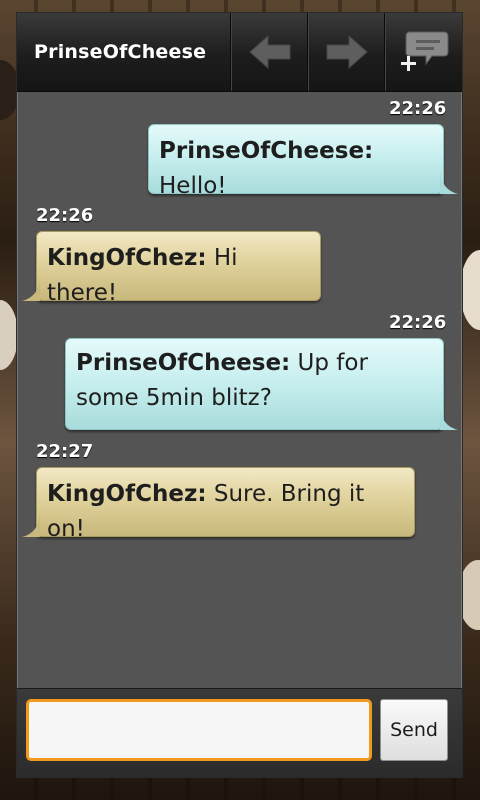 The image size is (480, 800). Describe the element at coordinates (470, 290) in the screenshot. I see `background-piece` at that location.